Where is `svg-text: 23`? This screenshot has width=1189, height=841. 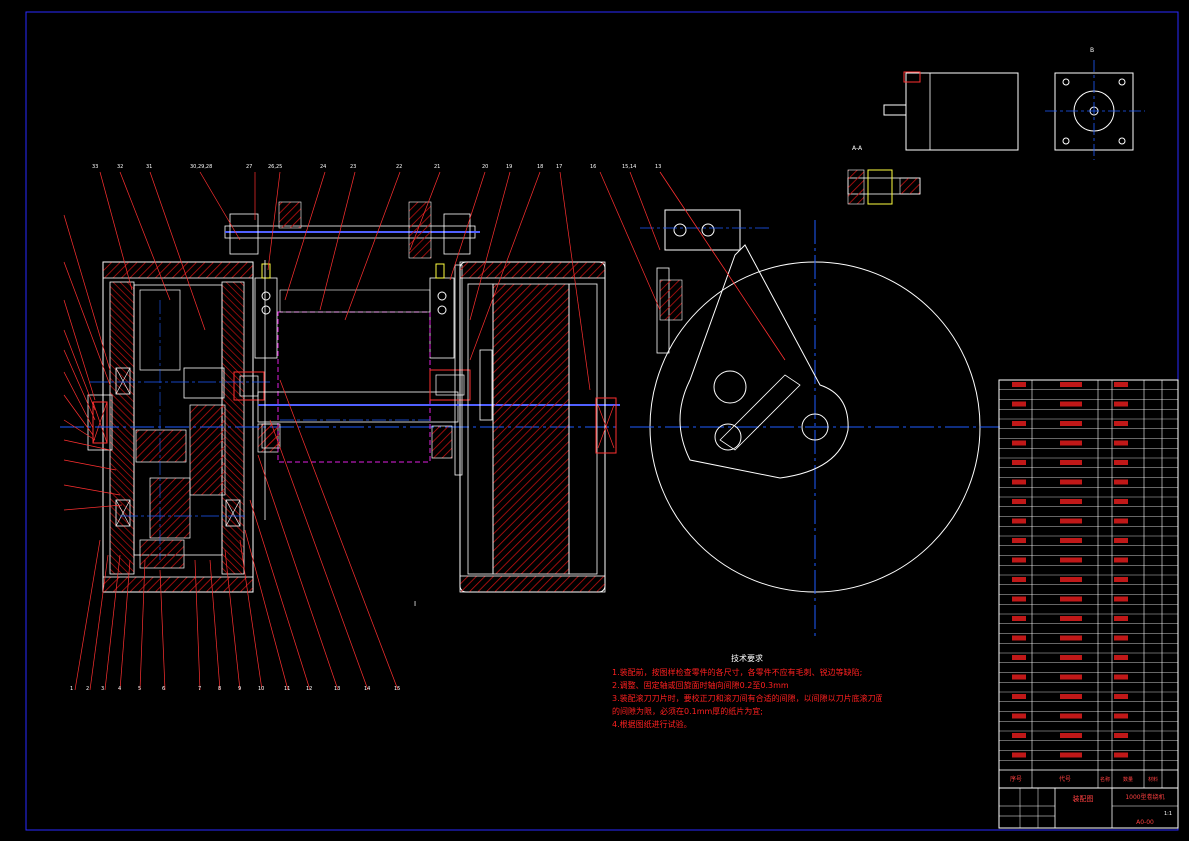
svg-text: 23 is located at coordinates (353, 167).